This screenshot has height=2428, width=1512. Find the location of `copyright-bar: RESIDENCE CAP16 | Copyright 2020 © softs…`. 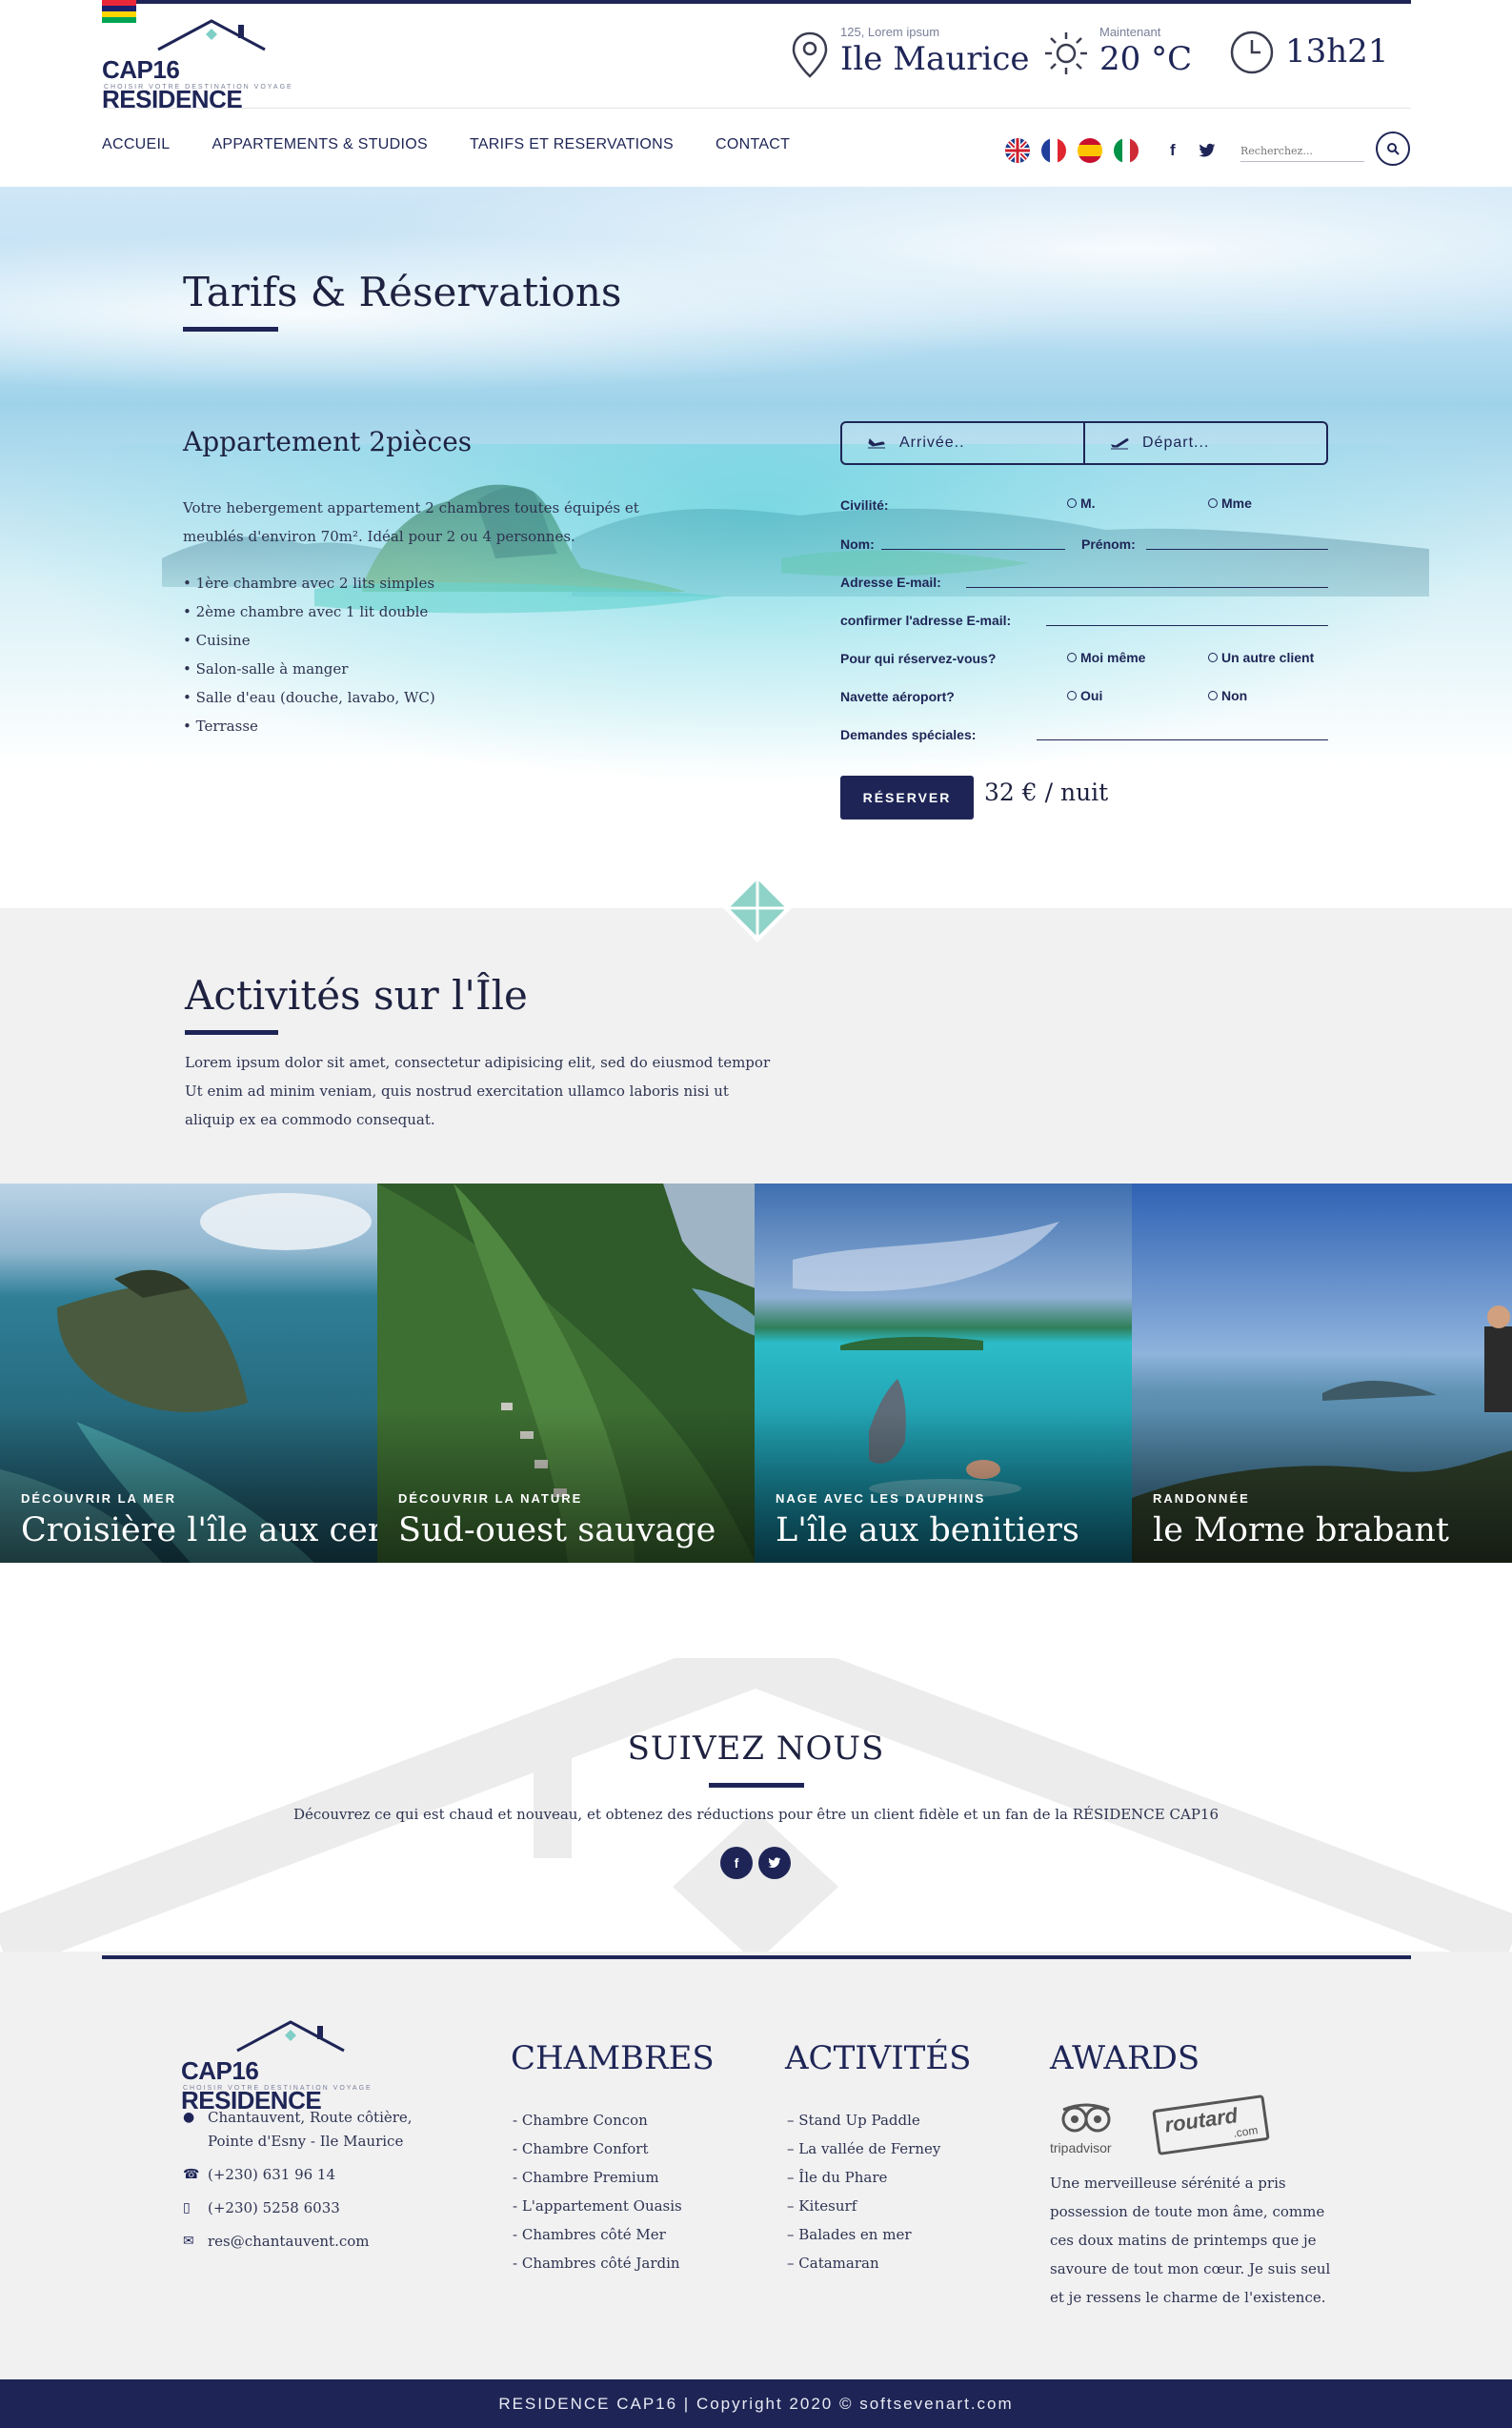

copyright-bar: RESIDENCE CAP16 | Copyright 2020 © softs… is located at coordinates (756, 2403).